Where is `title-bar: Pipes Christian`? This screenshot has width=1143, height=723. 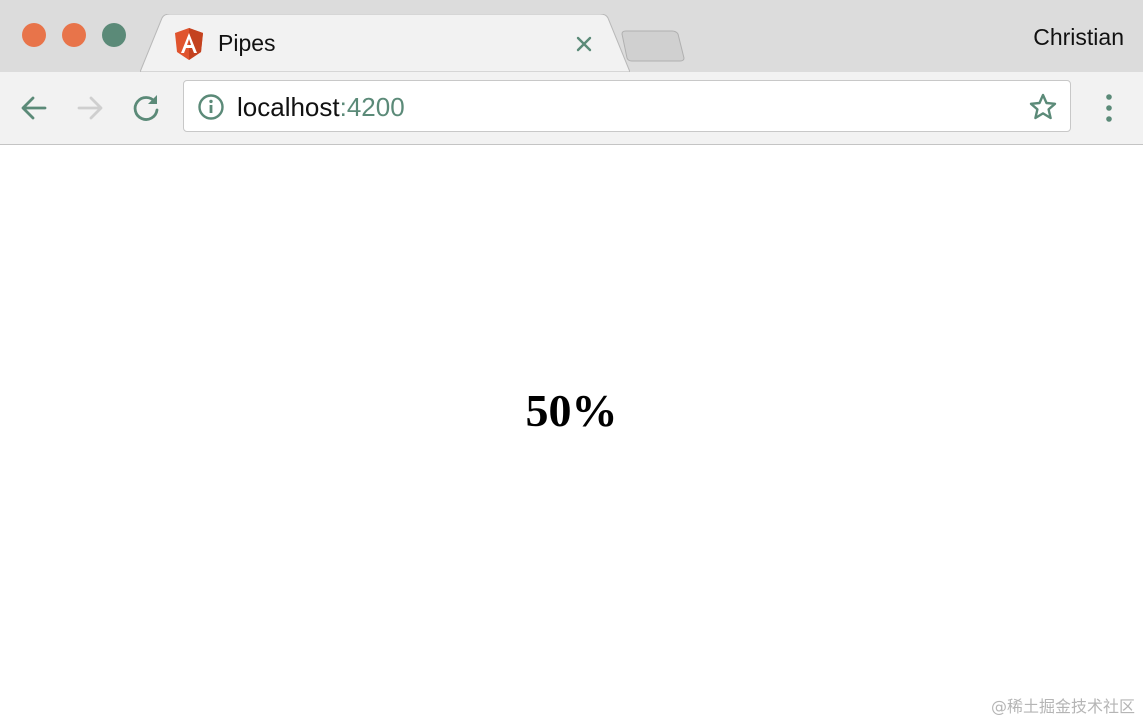 title-bar: Pipes Christian is located at coordinates (571, 37).